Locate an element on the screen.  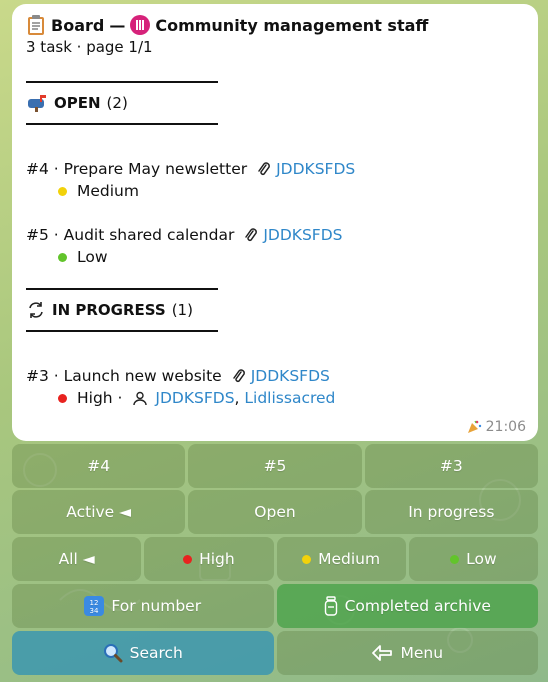
mailbox-icon is located at coordinates (37, 103).